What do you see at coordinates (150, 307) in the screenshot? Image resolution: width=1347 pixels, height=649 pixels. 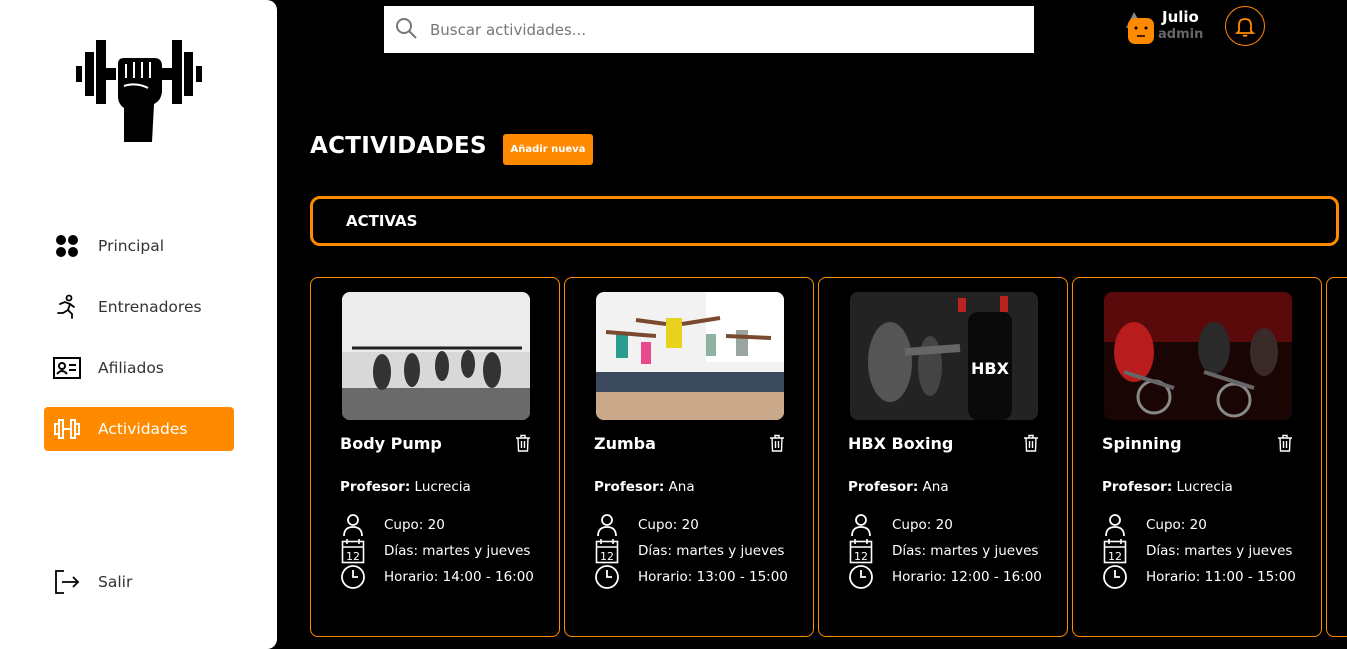 I see `sidebar-item-label: Entrenadores` at bounding box center [150, 307].